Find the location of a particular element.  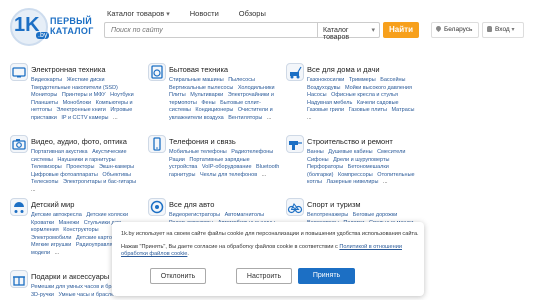

category-link: Холодильники is located at coordinates (256, 88).